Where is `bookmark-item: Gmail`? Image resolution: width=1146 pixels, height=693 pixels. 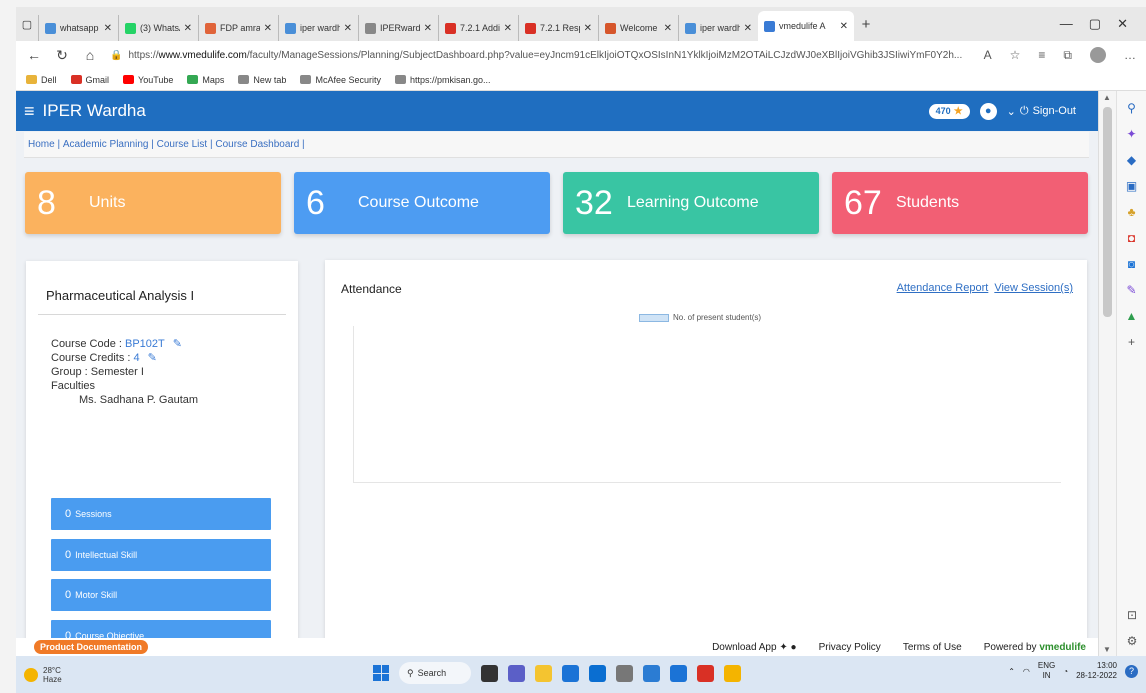
bookmark-item: Gmail is located at coordinates (89, 80).